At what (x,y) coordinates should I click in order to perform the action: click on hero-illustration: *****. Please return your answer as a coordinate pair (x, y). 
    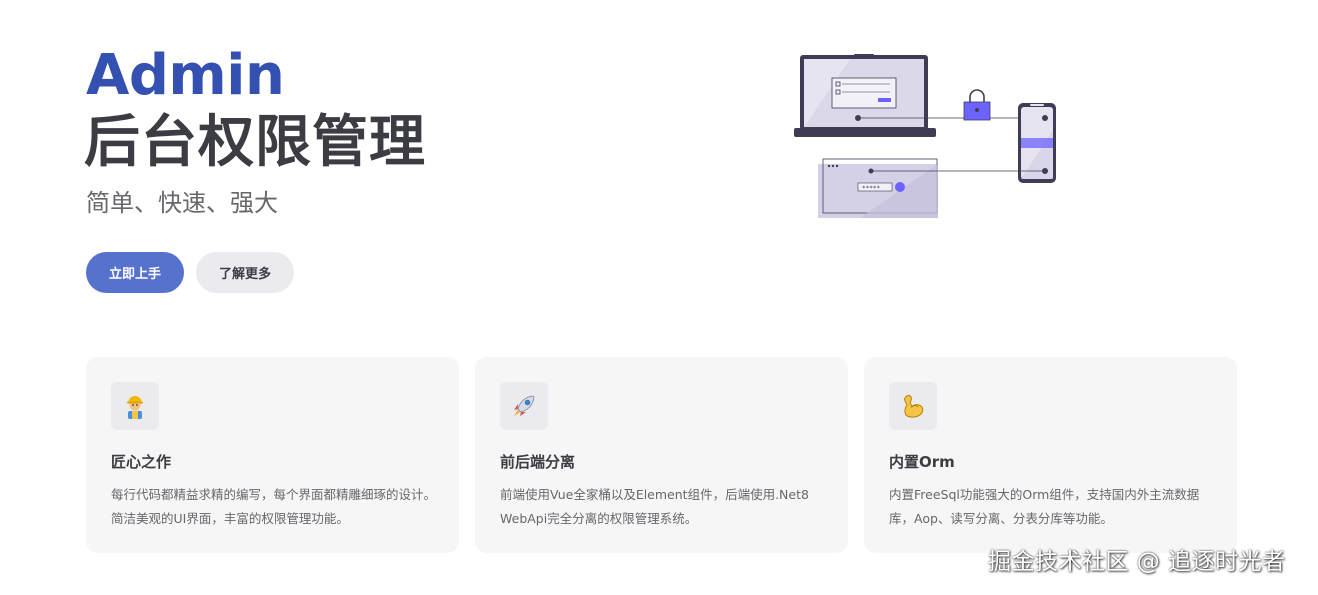
    Looking at the image, I should click on (925, 136).